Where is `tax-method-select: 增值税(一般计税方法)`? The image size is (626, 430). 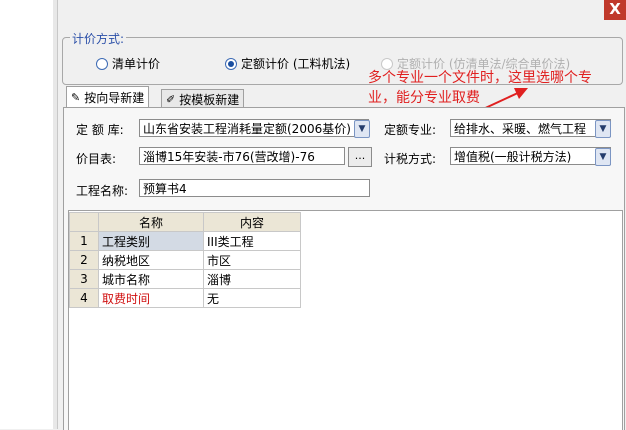
tax-method-select: 增值税(一般计税方法) is located at coordinates (530, 156).